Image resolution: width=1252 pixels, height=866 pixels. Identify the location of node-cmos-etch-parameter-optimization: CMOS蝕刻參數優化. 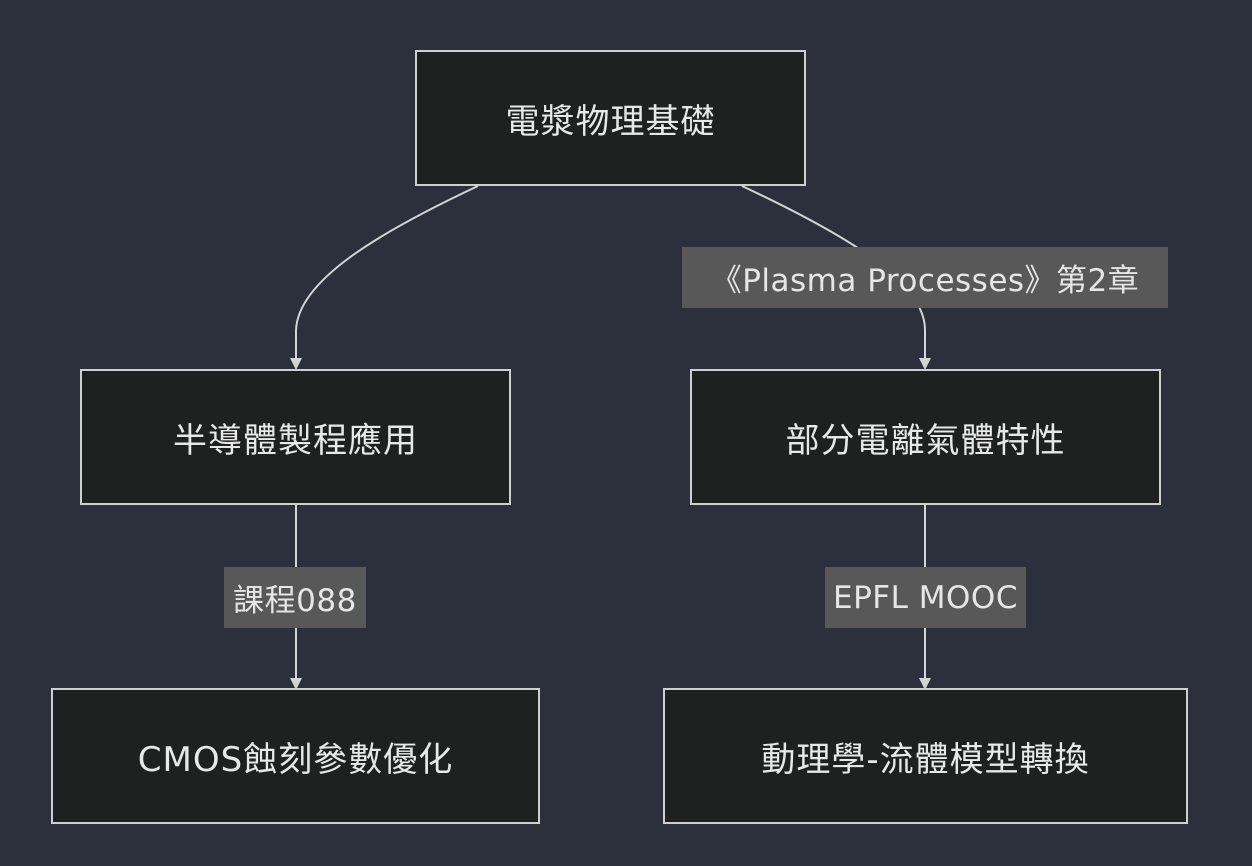
(295, 756).